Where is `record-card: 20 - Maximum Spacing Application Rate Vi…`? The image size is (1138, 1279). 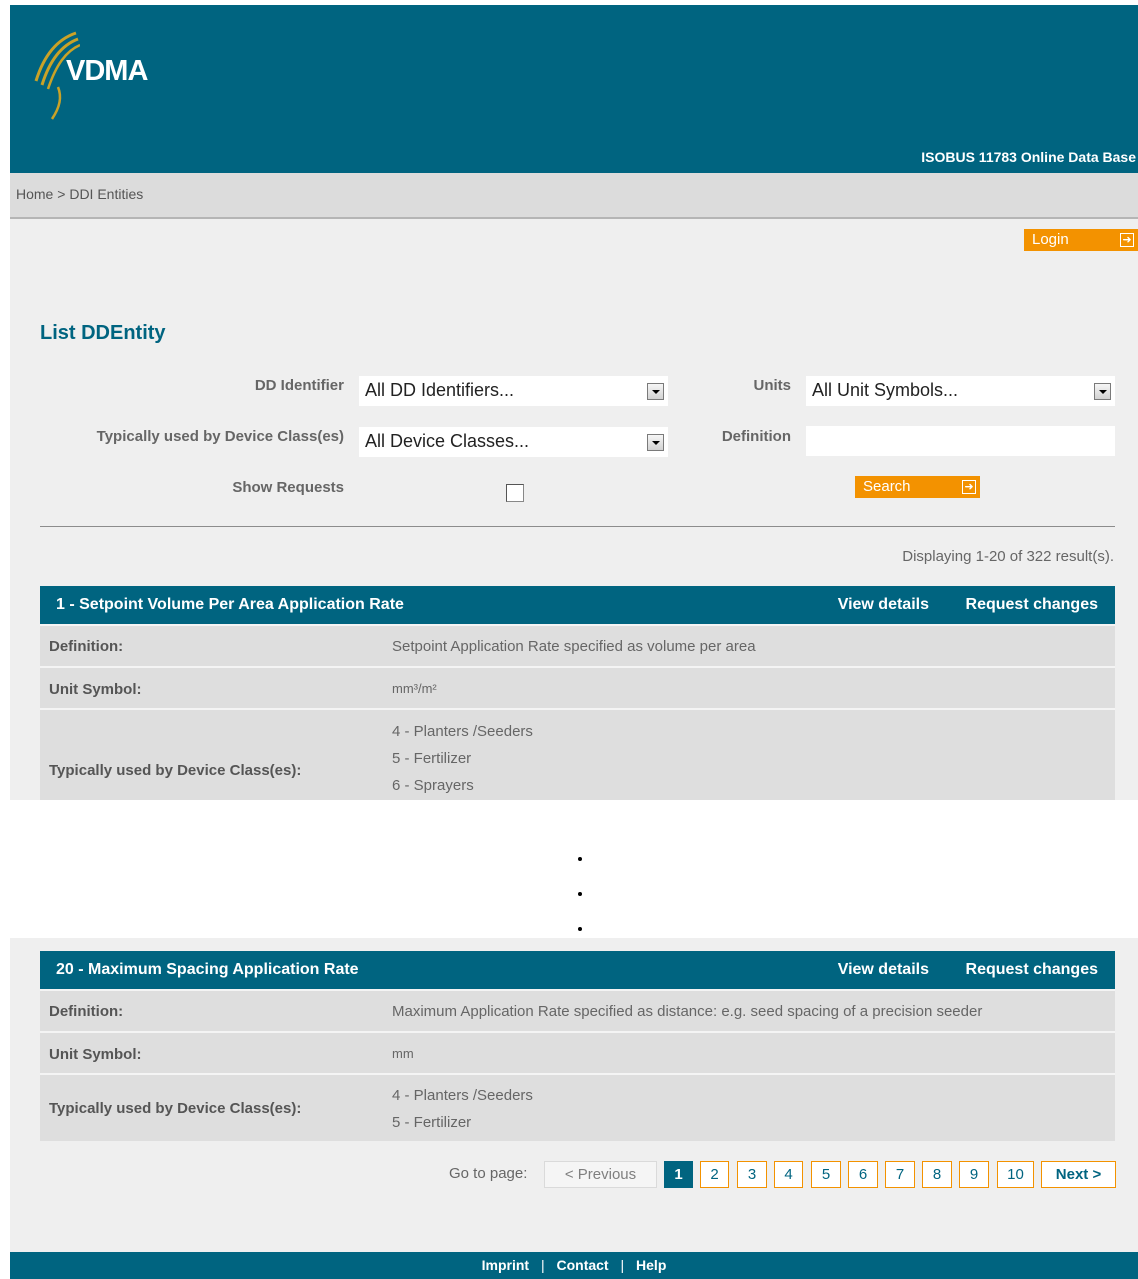
record-card: 20 - Maximum Spacing Application Rate Vi… is located at coordinates (577, 1046).